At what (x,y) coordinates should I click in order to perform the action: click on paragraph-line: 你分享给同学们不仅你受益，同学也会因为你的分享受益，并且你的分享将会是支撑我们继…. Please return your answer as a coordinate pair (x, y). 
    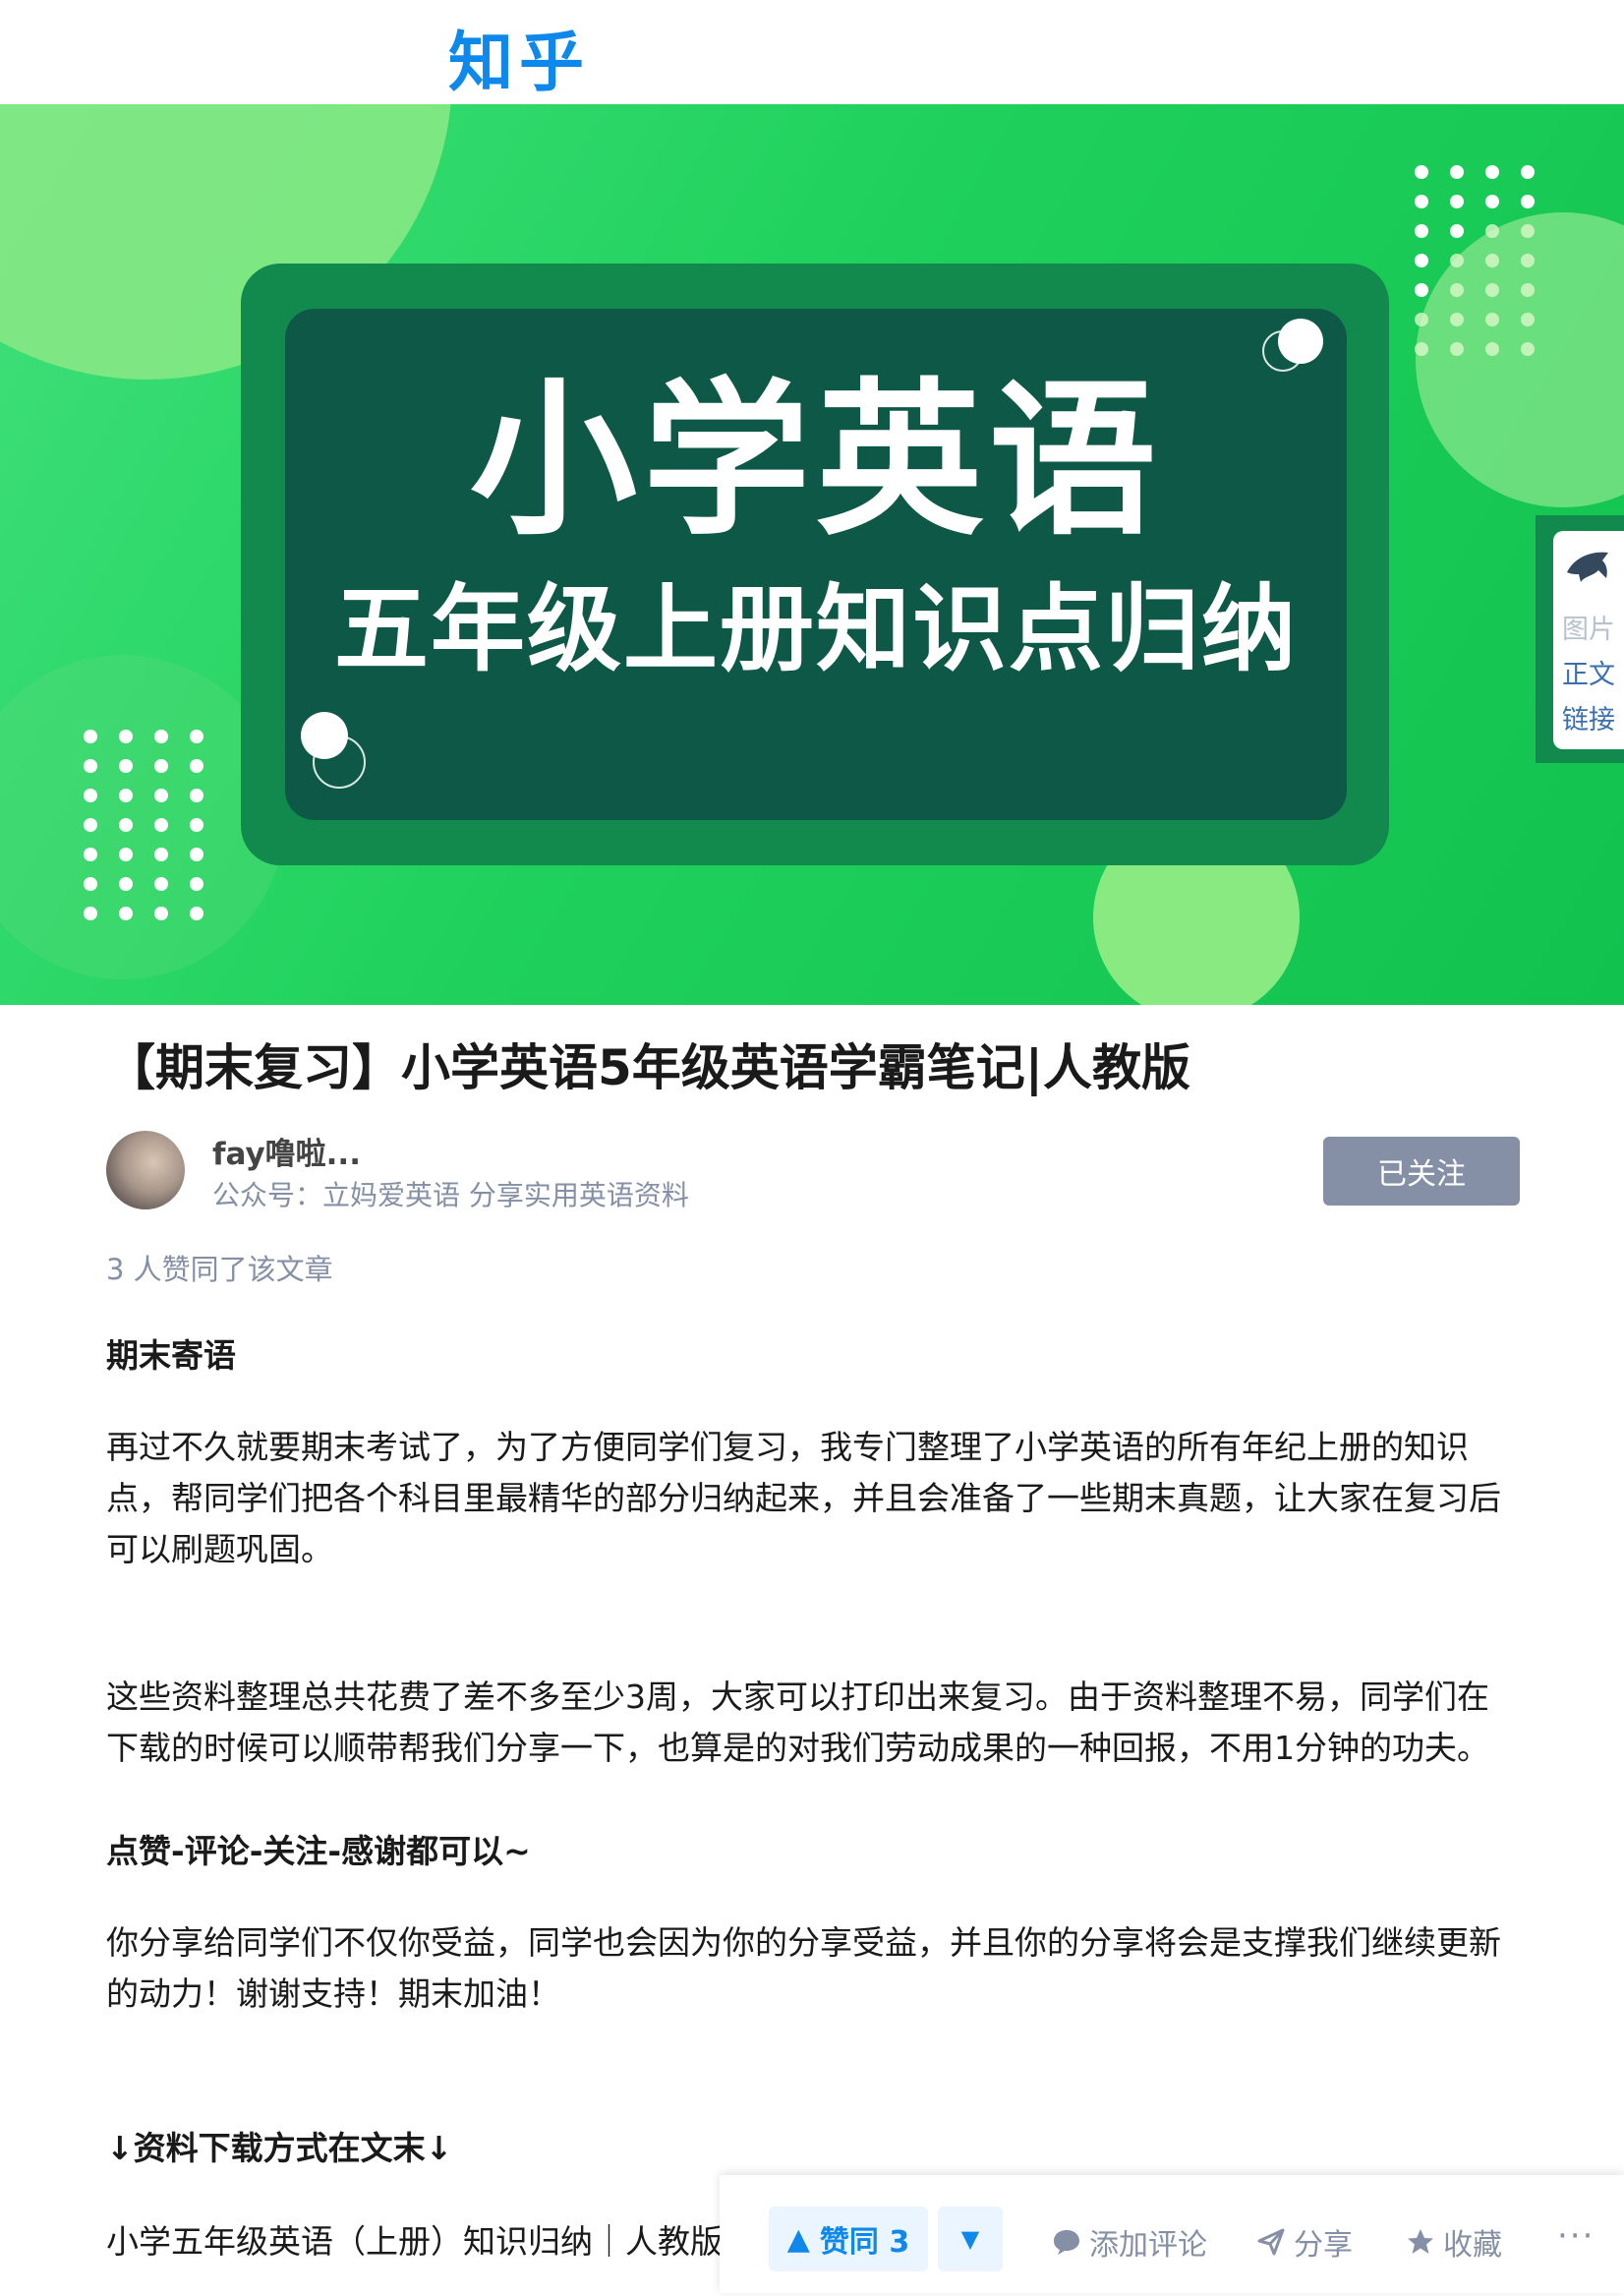
    Looking at the image, I should click on (803, 1942).